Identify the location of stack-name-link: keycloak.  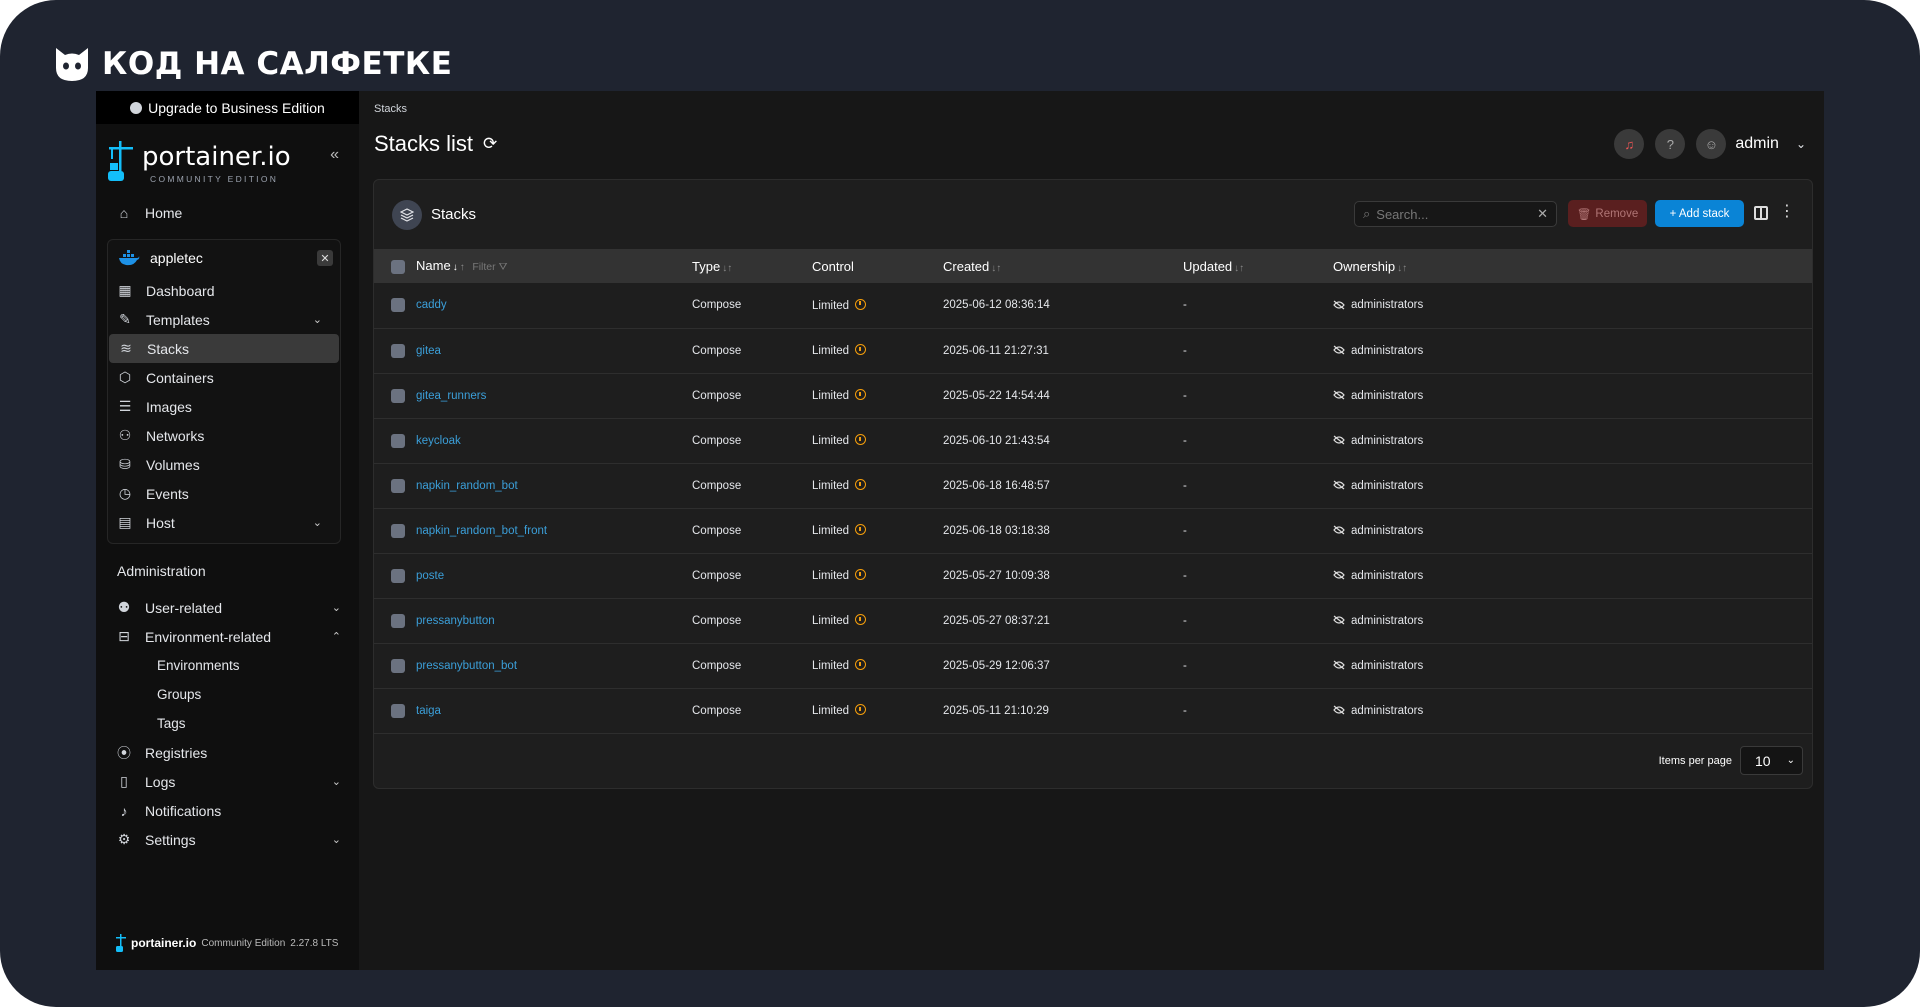
(438, 441).